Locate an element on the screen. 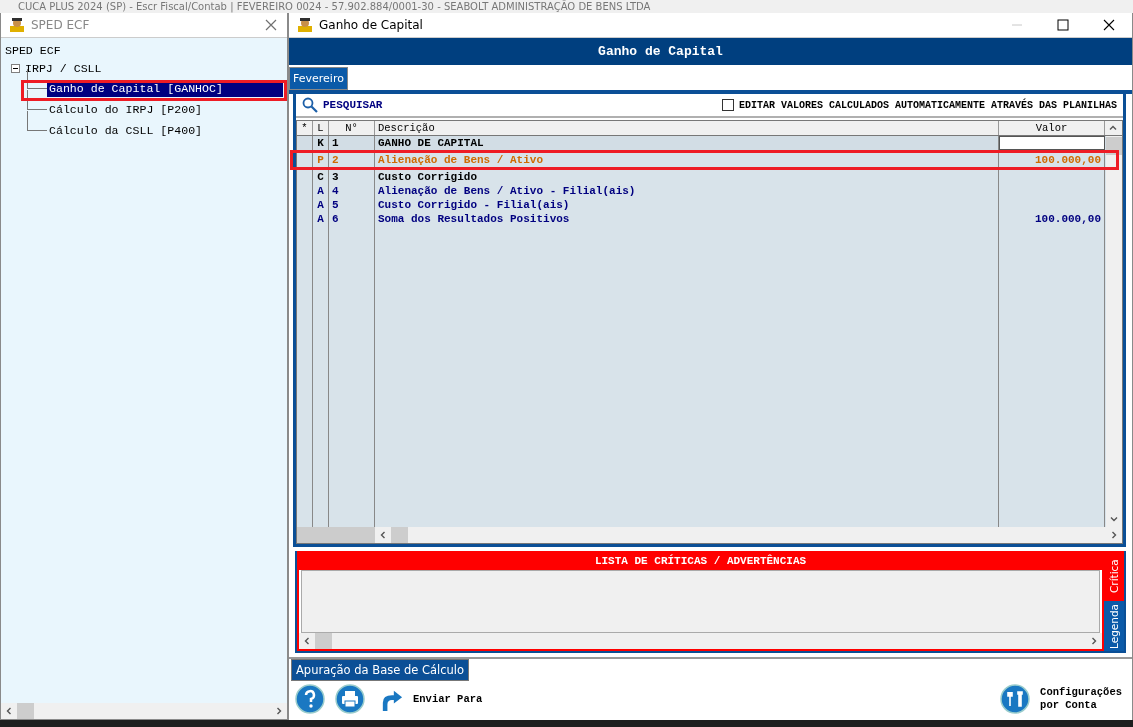 The width and height of the screenshot is (1133, 727). tab: Fevereiro is located at coordinates (318, 78).